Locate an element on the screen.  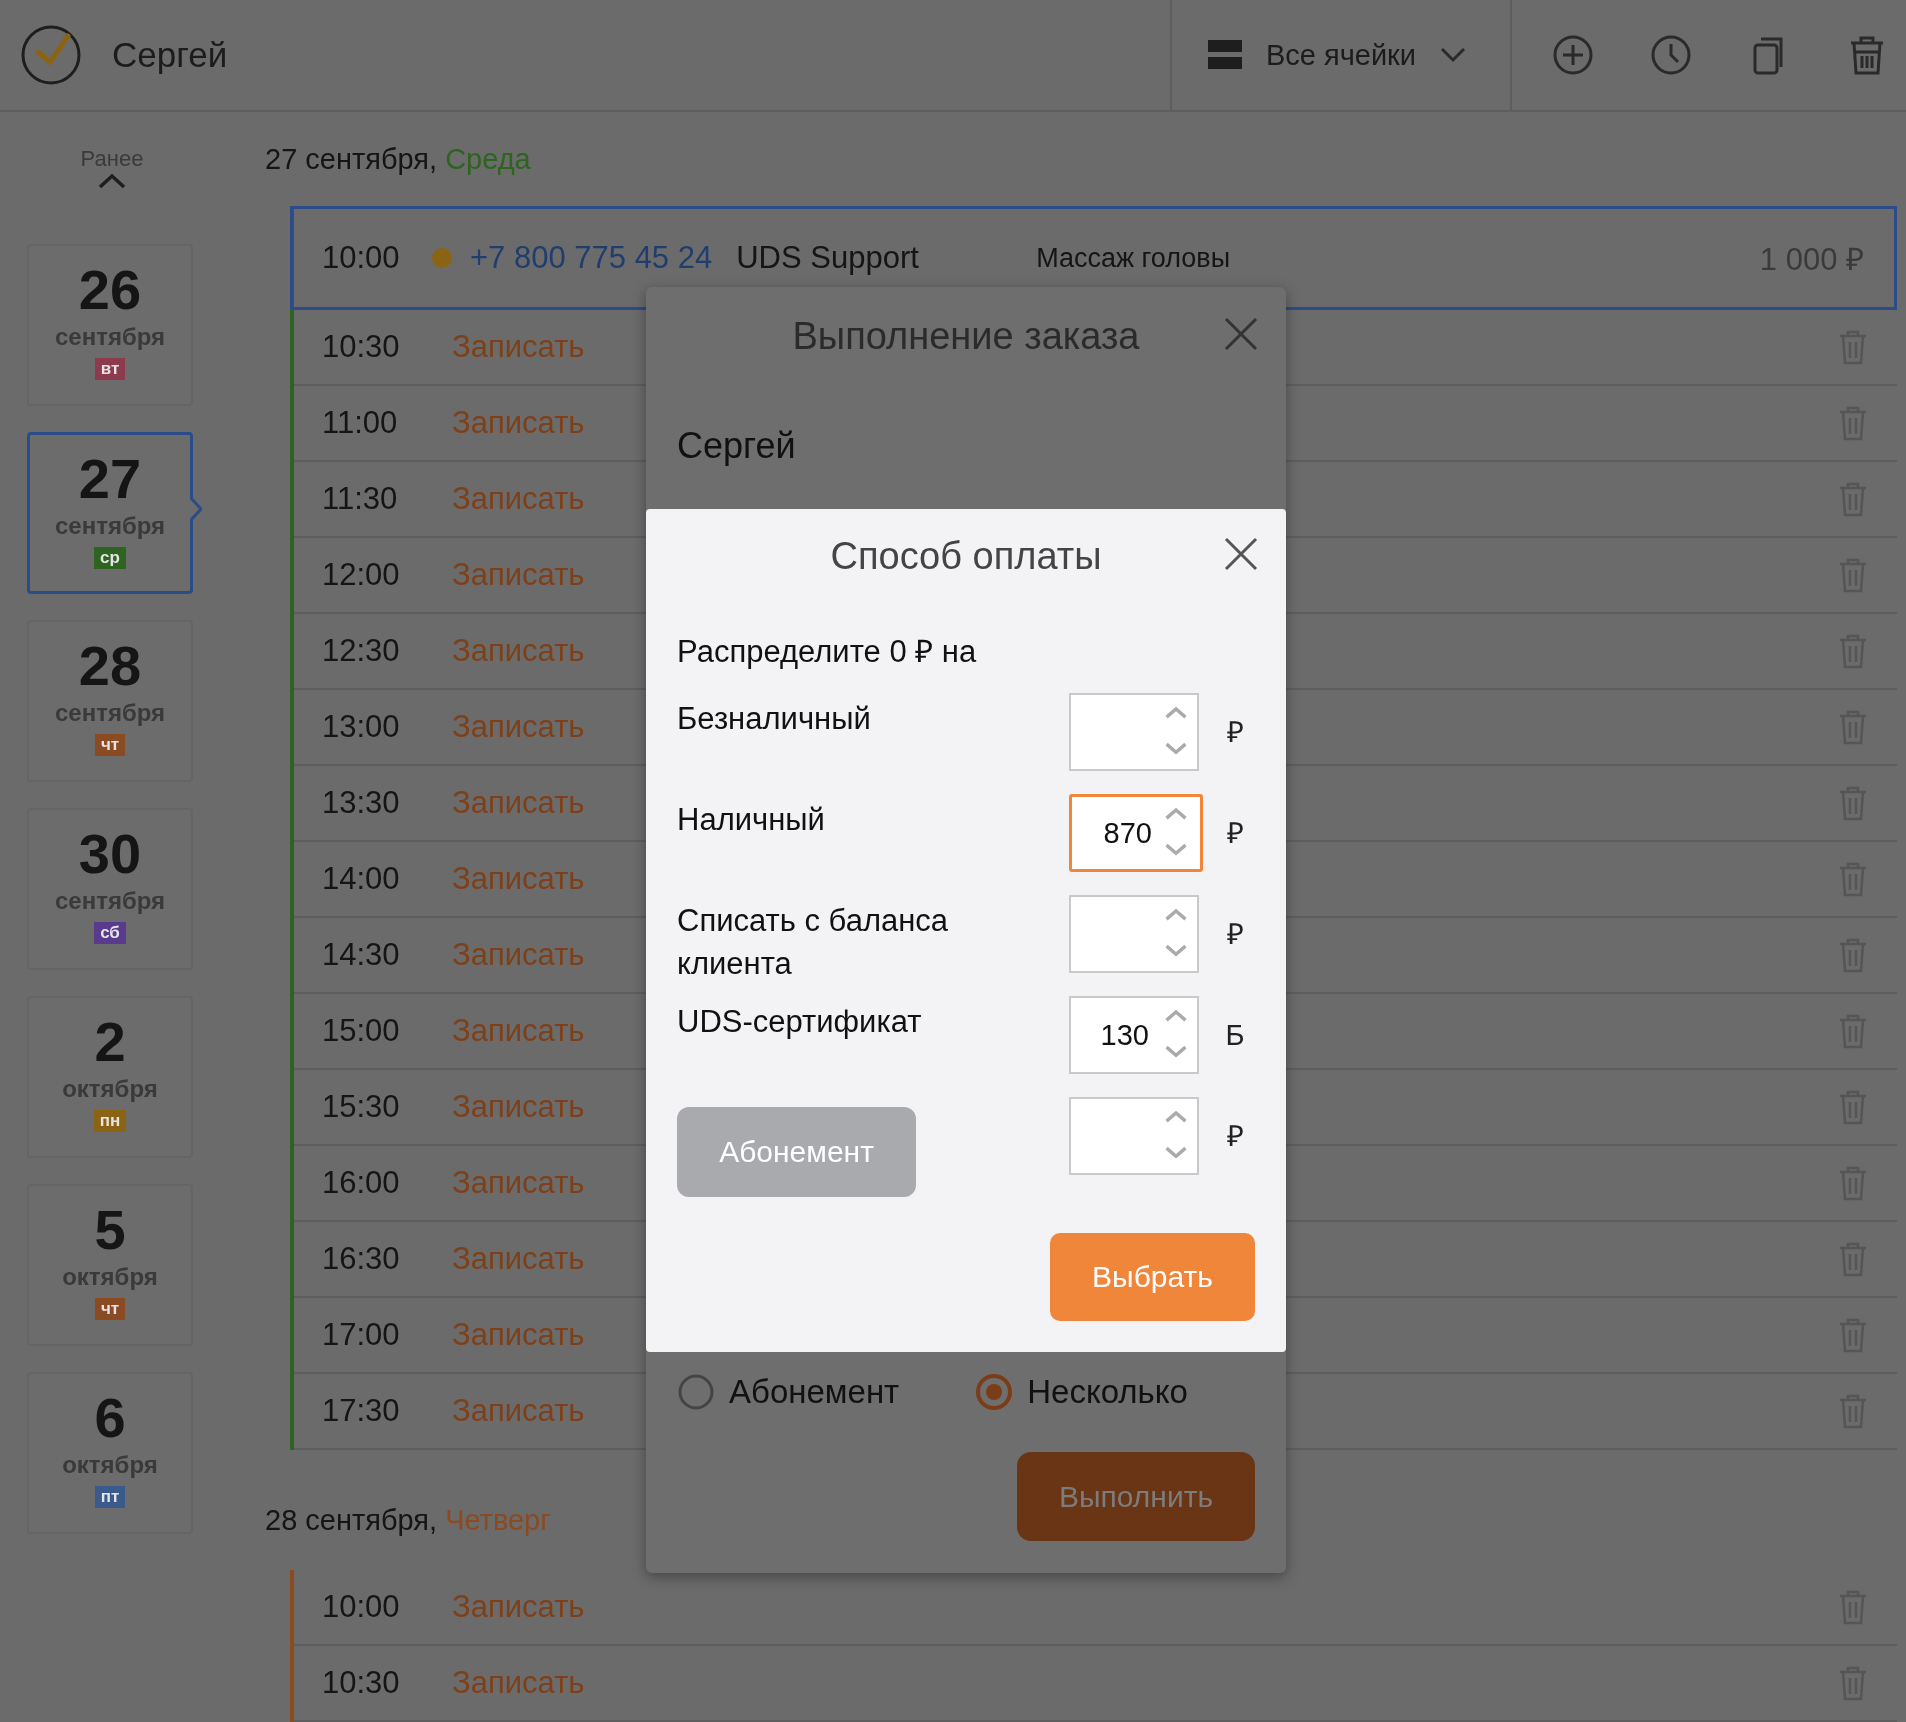
weekday-badge: пн is located at coordinates (110, 1121).